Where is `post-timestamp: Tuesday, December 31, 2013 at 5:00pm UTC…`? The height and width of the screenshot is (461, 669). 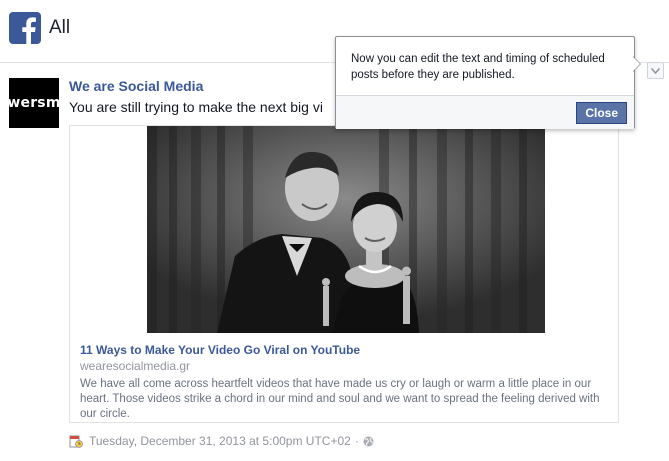 post-timestamp: Tuesday, December 31, 2013 at 5:00pm UTC… is located at coordinates (220, 441).